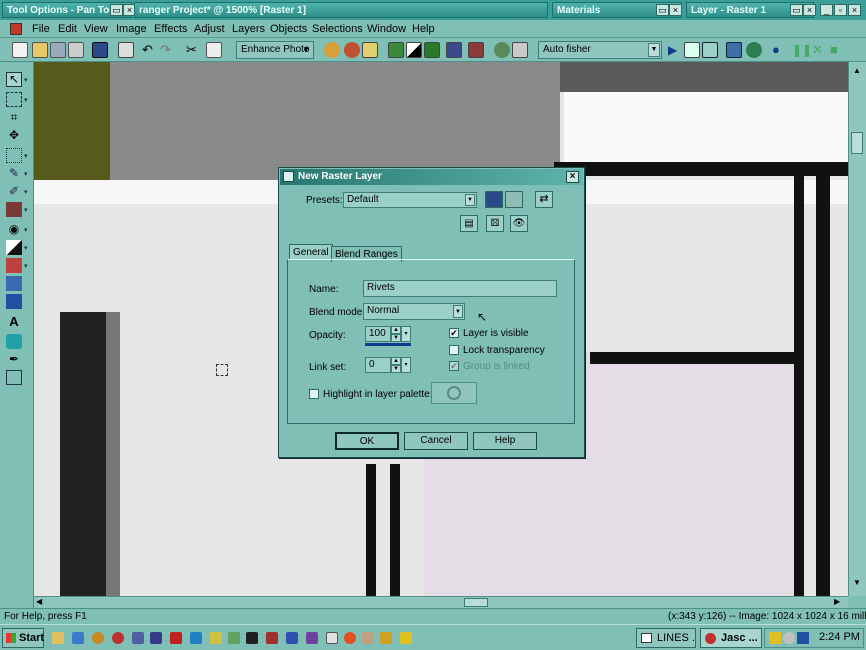 The height and width of the screenshot is (650, 866). I want to click on script-stop-icon, so click(754, 50).